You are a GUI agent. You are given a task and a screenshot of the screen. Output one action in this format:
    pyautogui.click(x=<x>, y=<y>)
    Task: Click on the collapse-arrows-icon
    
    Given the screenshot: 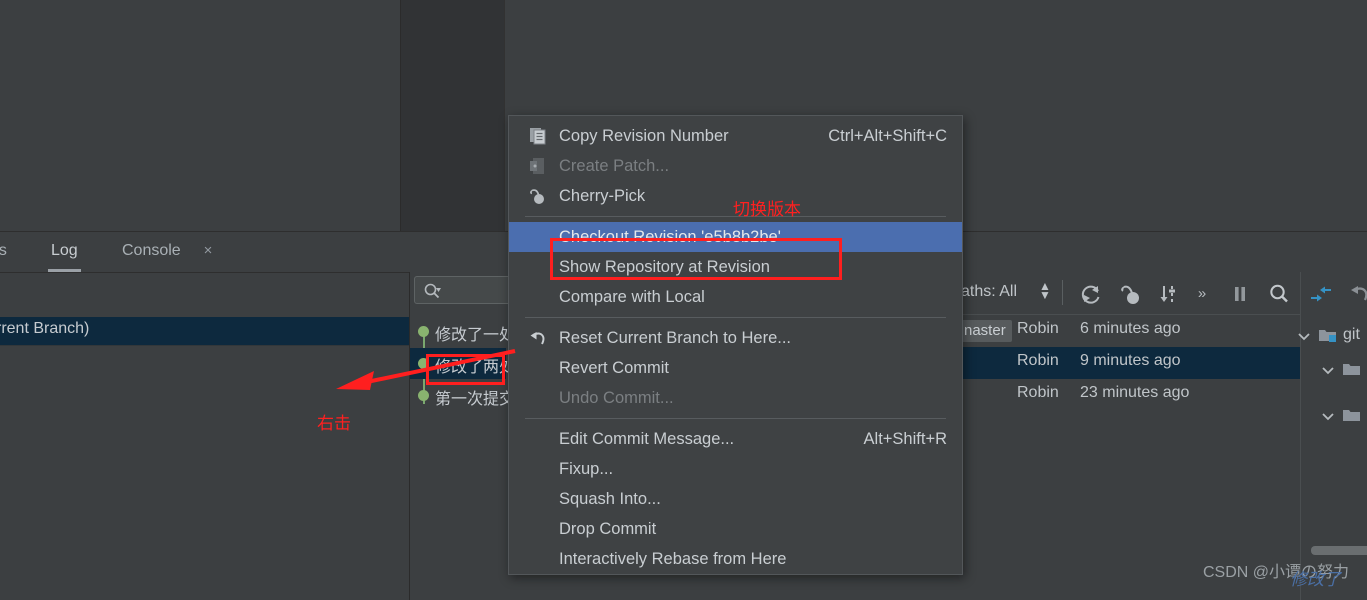 What is the action you would take?
    pyautogui.click(x=1321, y=294)
    